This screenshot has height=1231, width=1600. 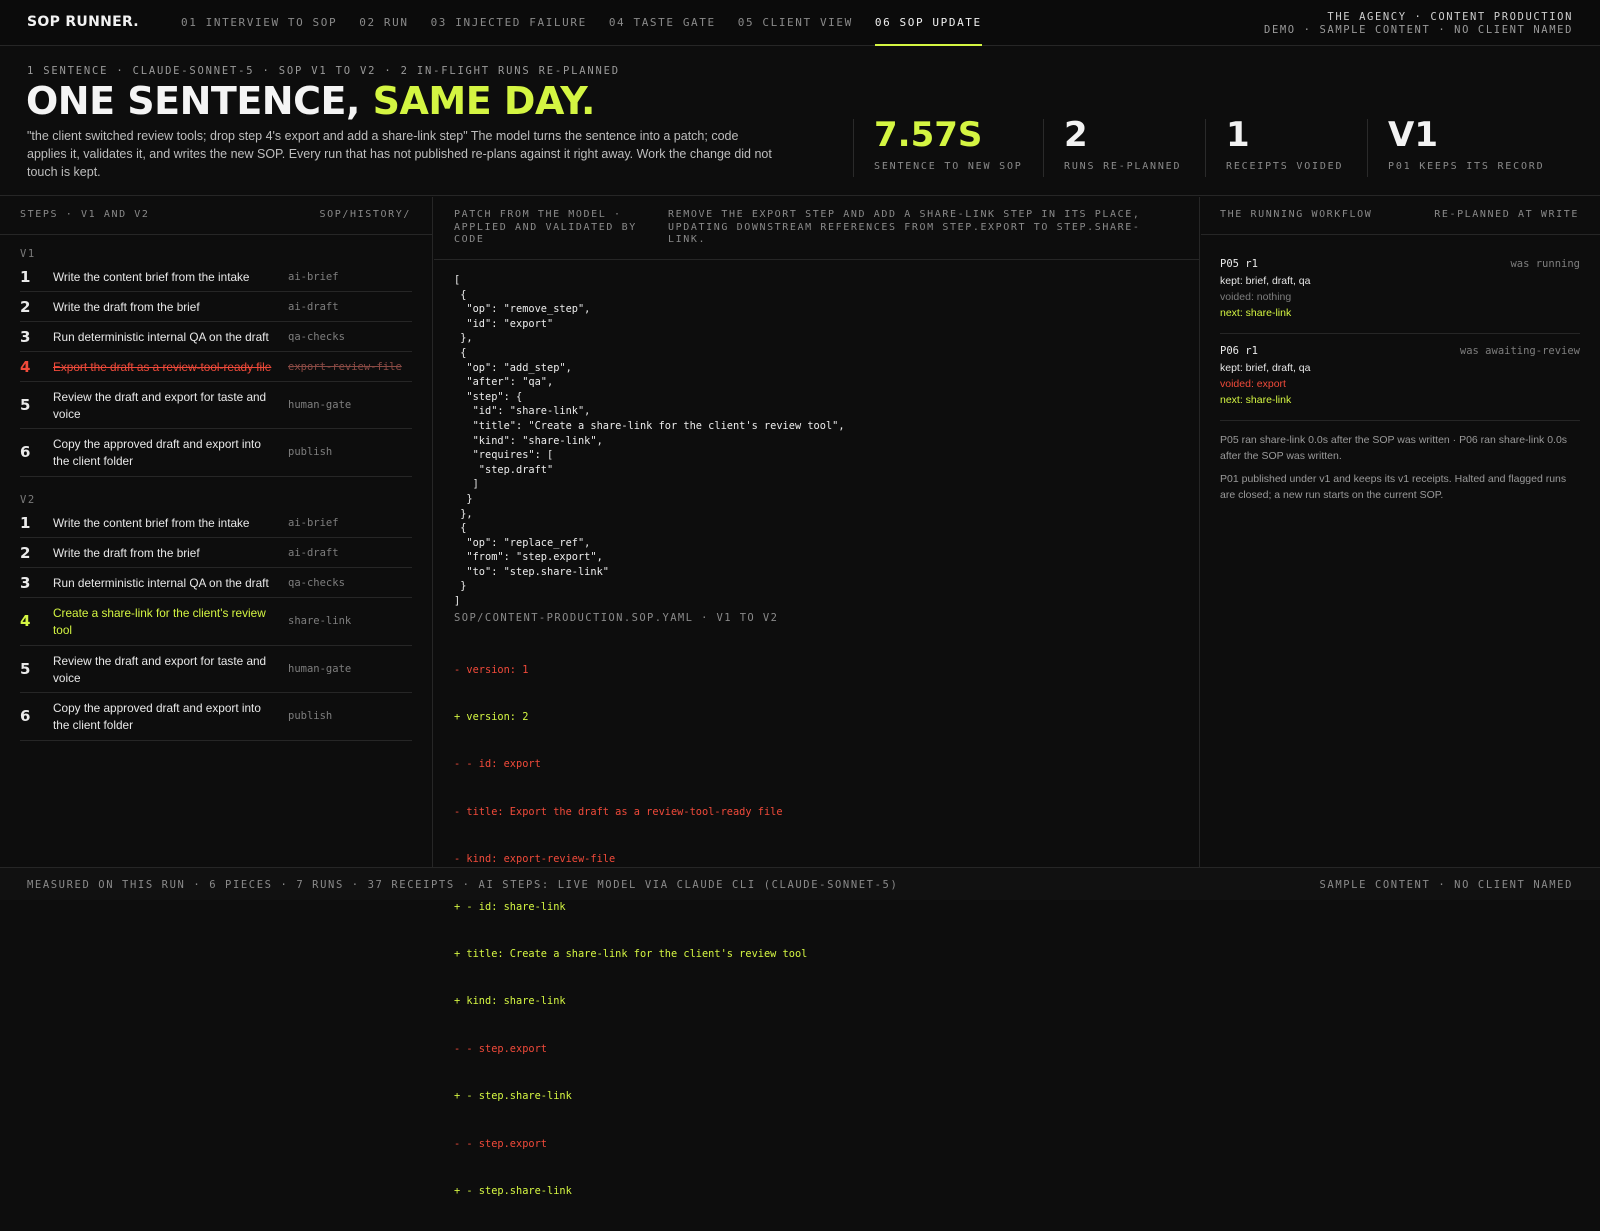 What do you see at coordinates (1545, 264) in the screenshot?
I see `run-status: was running` at bounding box center [1545, 264].